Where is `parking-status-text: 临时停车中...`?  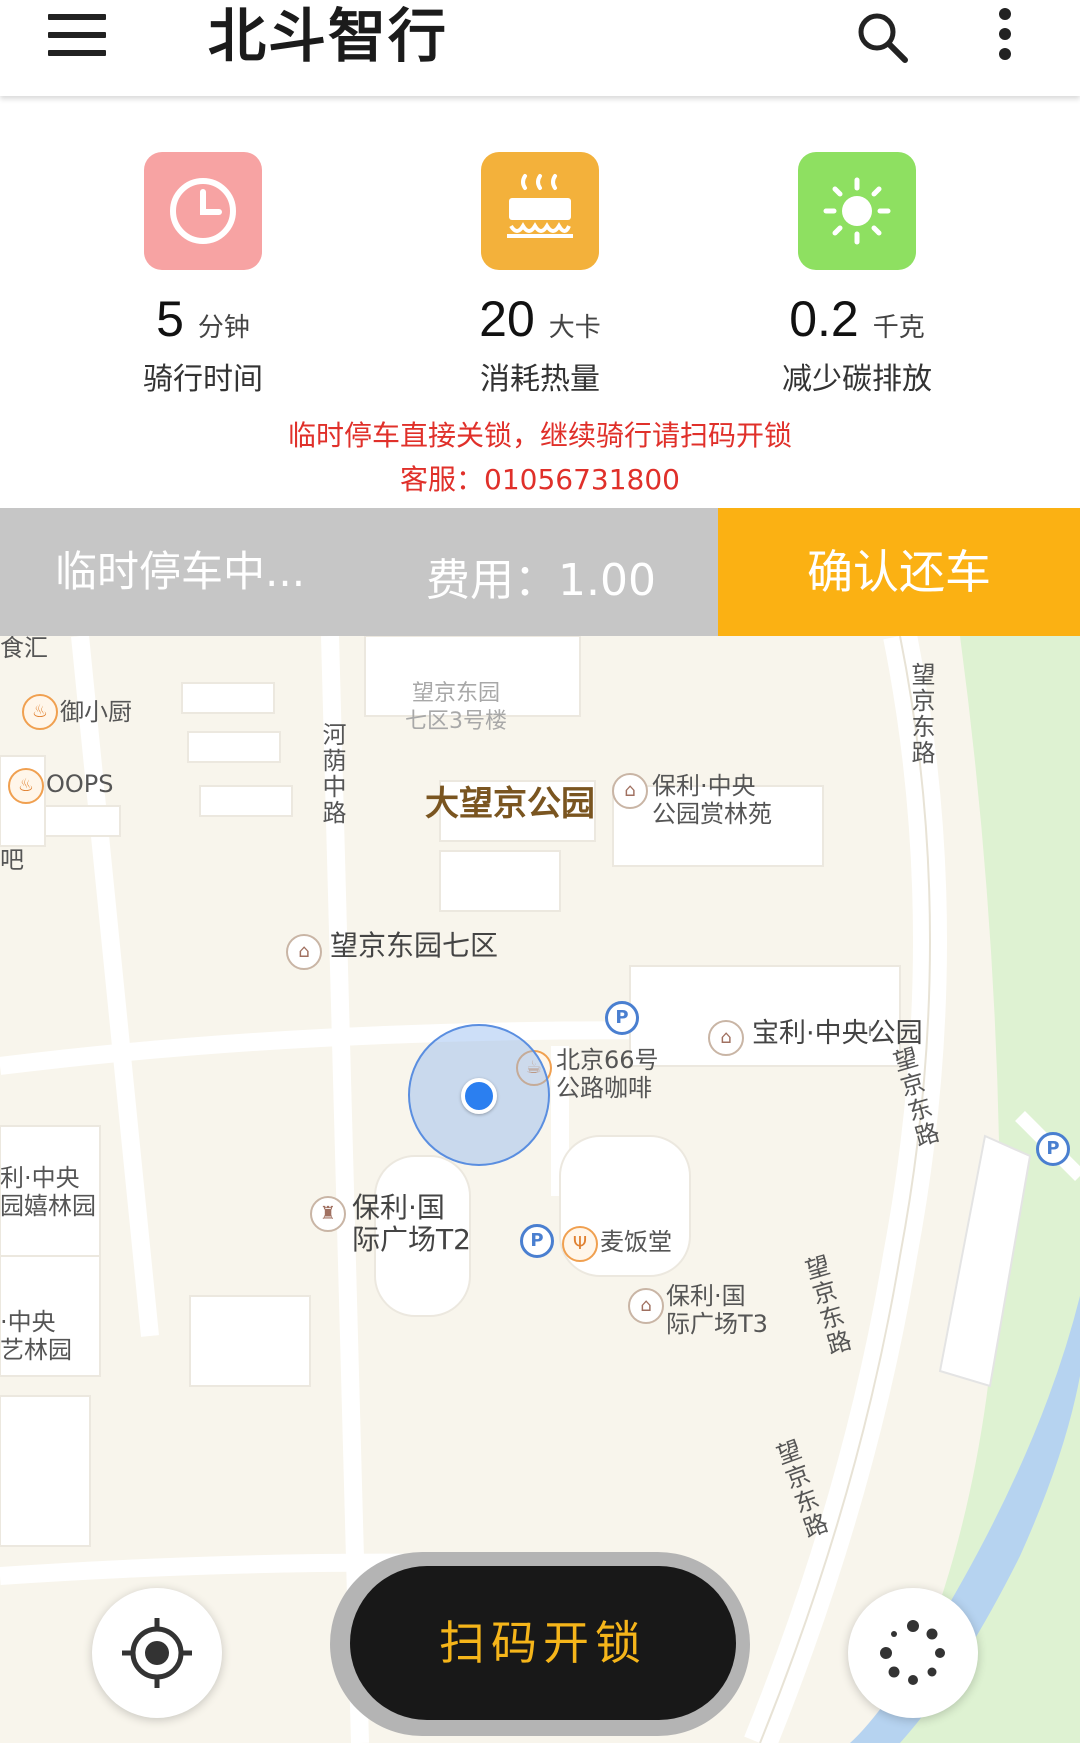
parking-status-text: 临时停车中... is located at coordinates (180, 571).